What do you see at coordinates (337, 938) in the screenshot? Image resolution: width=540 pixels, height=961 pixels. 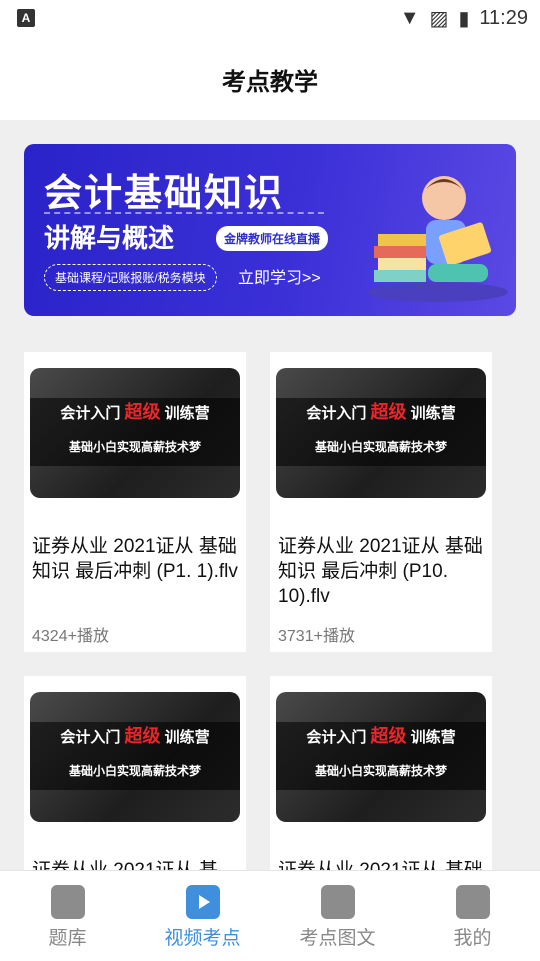 I see `tab-label: 考点图文` at bounding box center [337, 938].